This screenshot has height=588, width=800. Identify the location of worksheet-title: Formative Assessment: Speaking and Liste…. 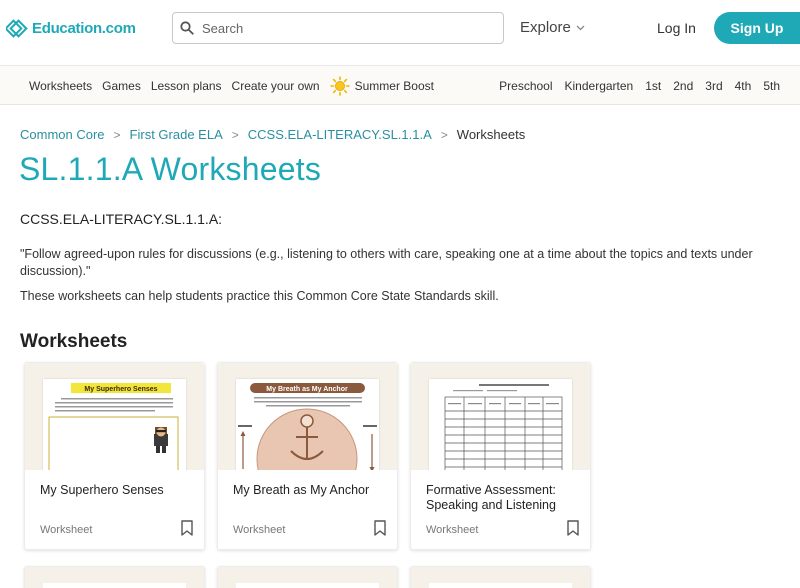
(503, 497).